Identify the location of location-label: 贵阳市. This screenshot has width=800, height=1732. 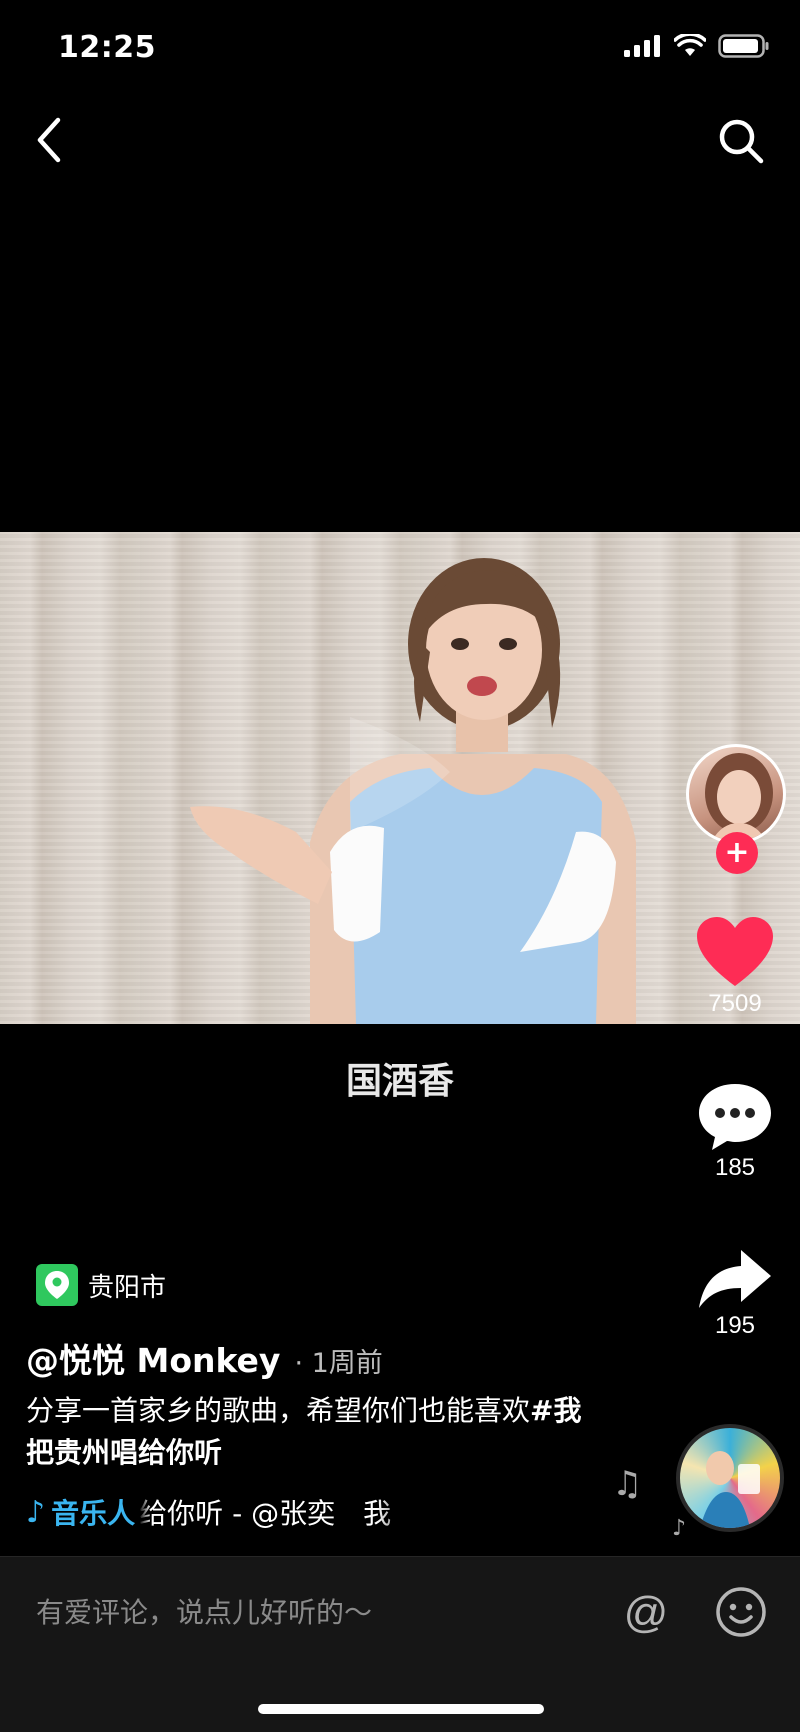
(127, 1287).